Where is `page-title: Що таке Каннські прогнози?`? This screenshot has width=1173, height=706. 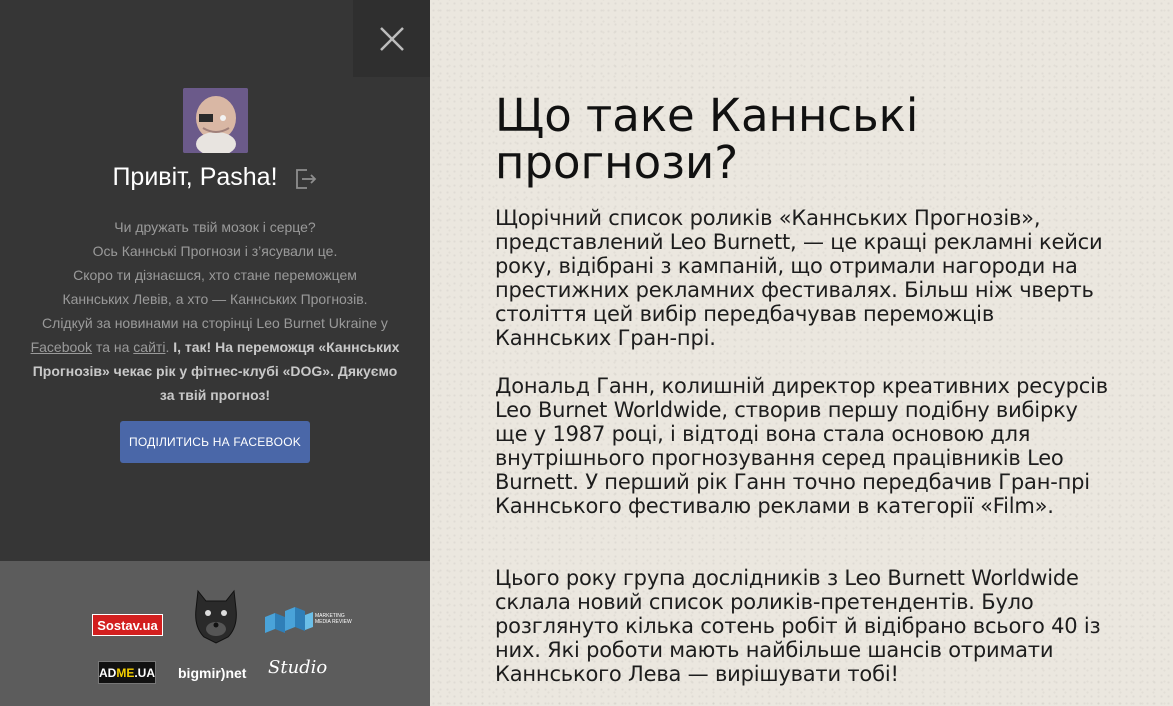 page-title: Що таке Каннські прогнози? is located at coordinates (707, 139).